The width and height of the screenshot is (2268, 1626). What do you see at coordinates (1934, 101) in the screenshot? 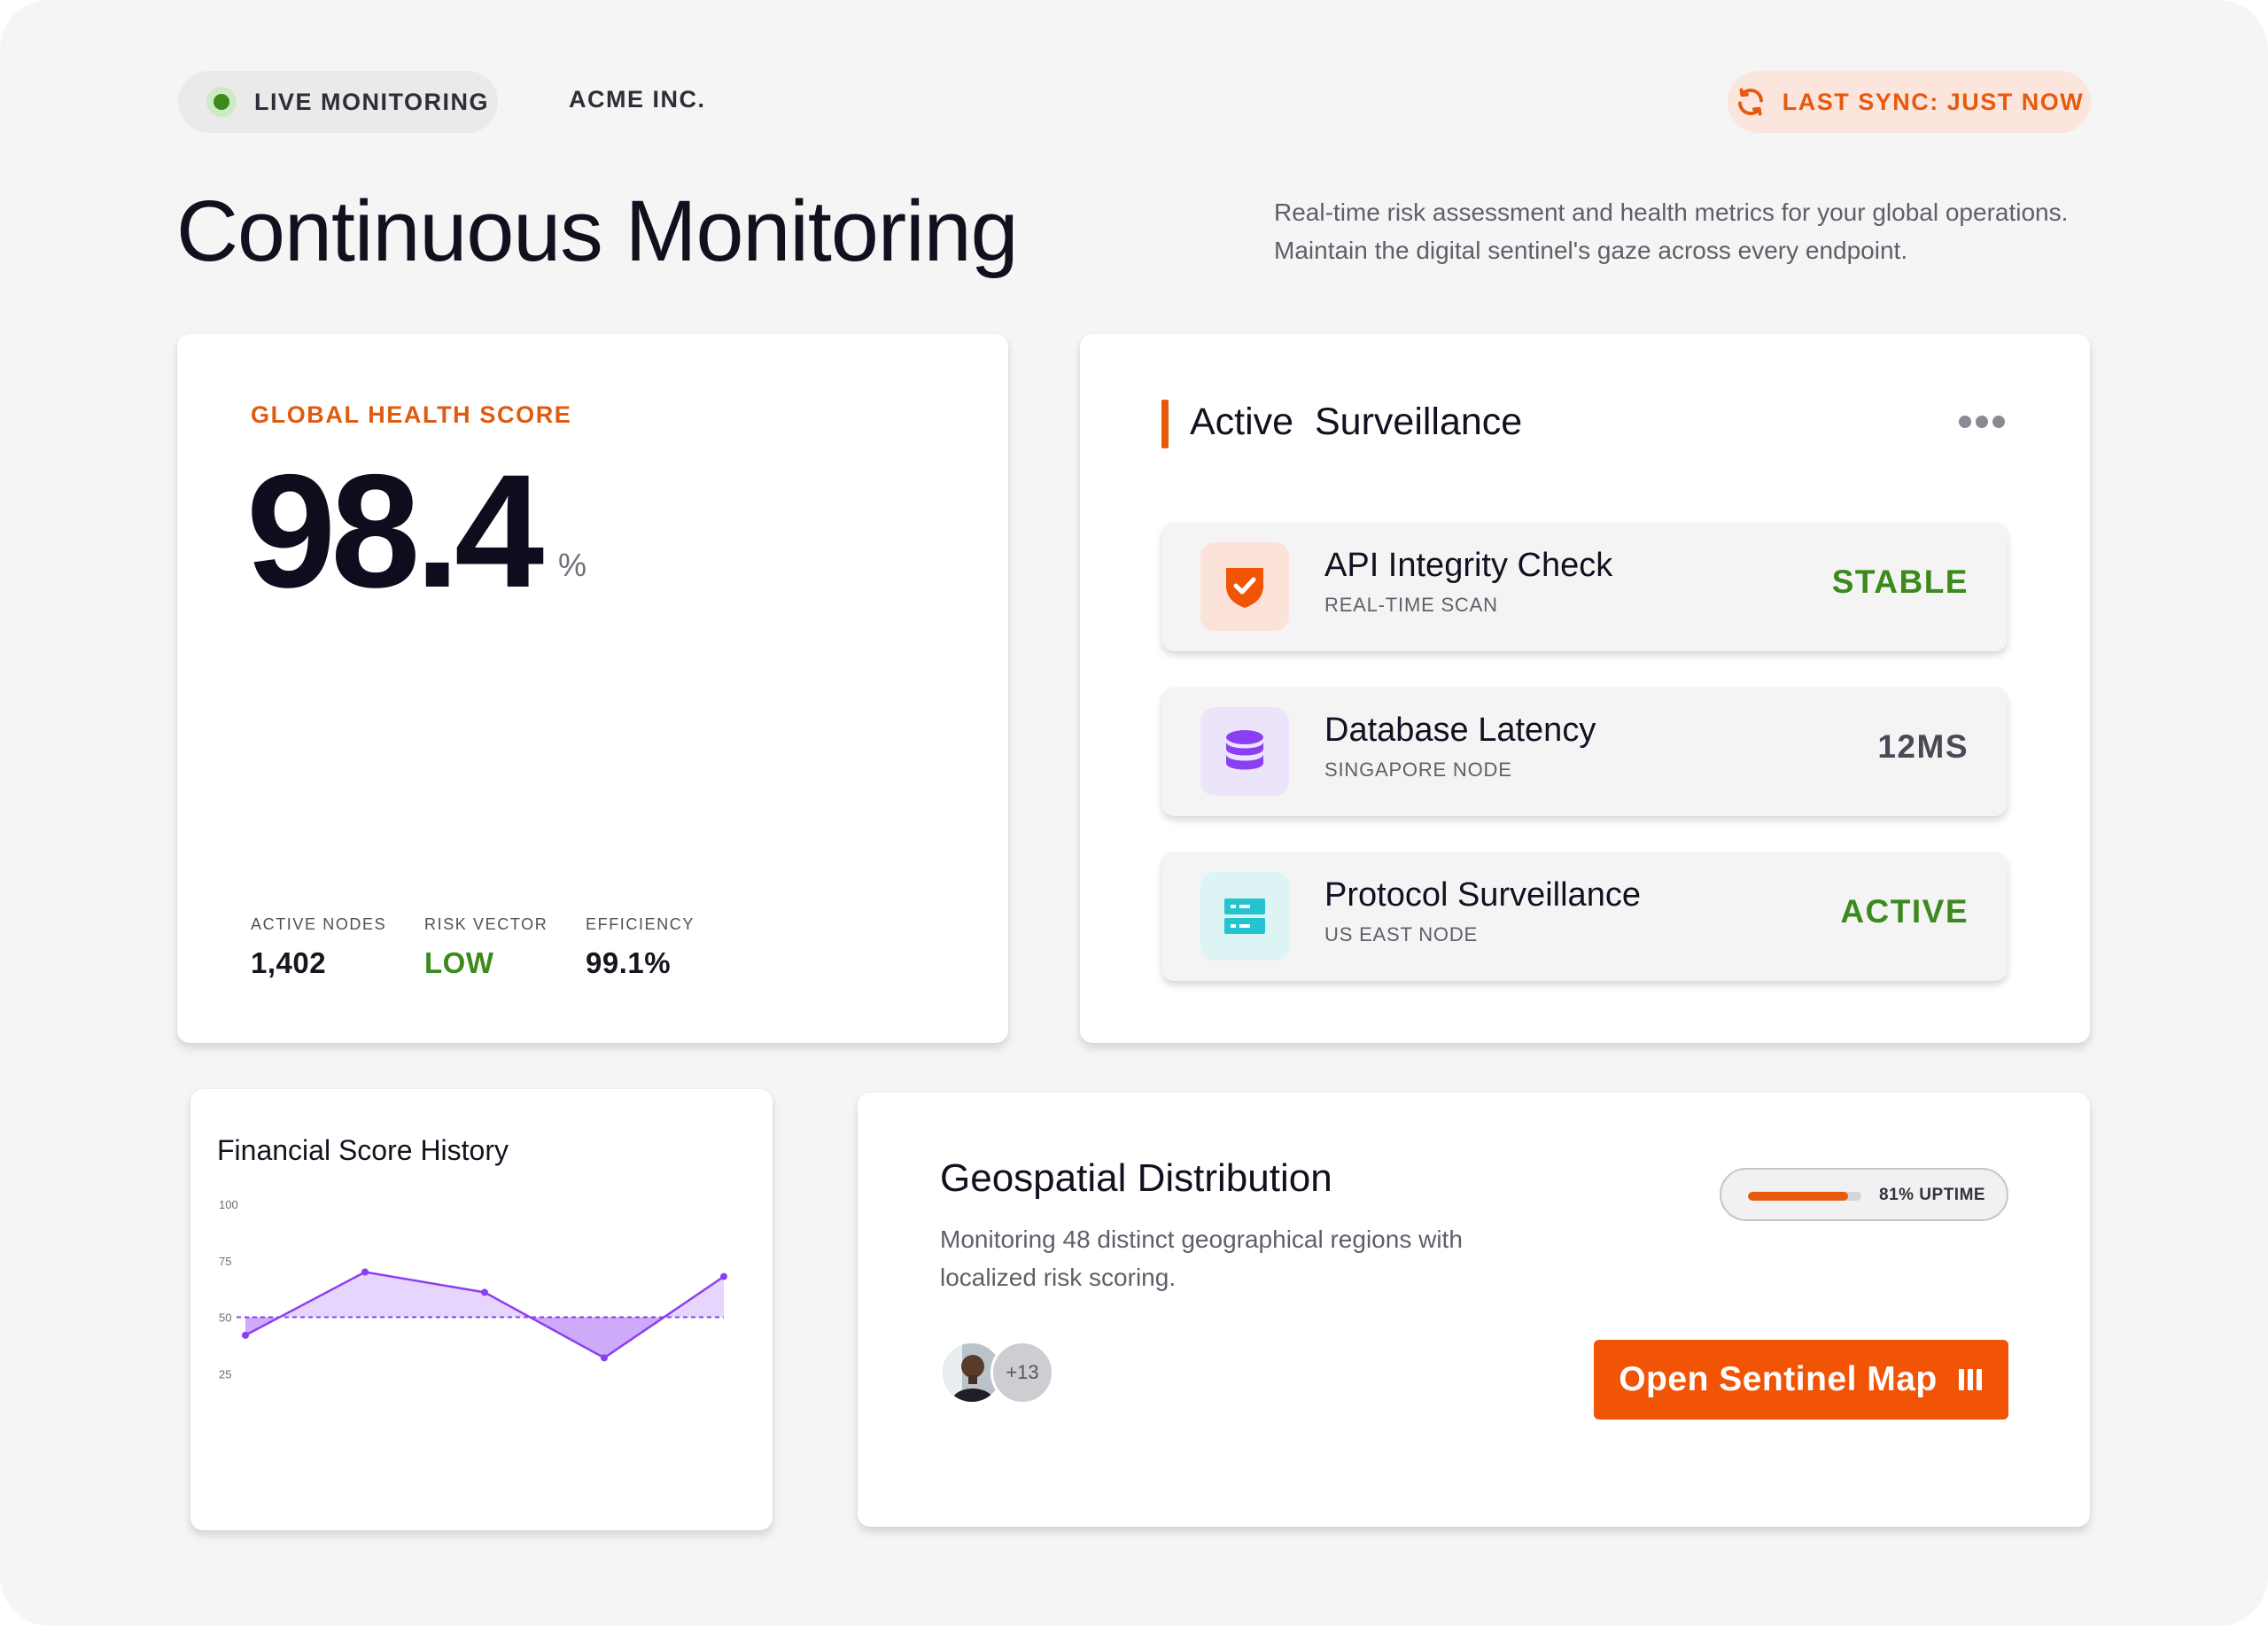
I see `last-sync-label: LAST SYNC: JUST NOW` at bounding box center [1934, 101].